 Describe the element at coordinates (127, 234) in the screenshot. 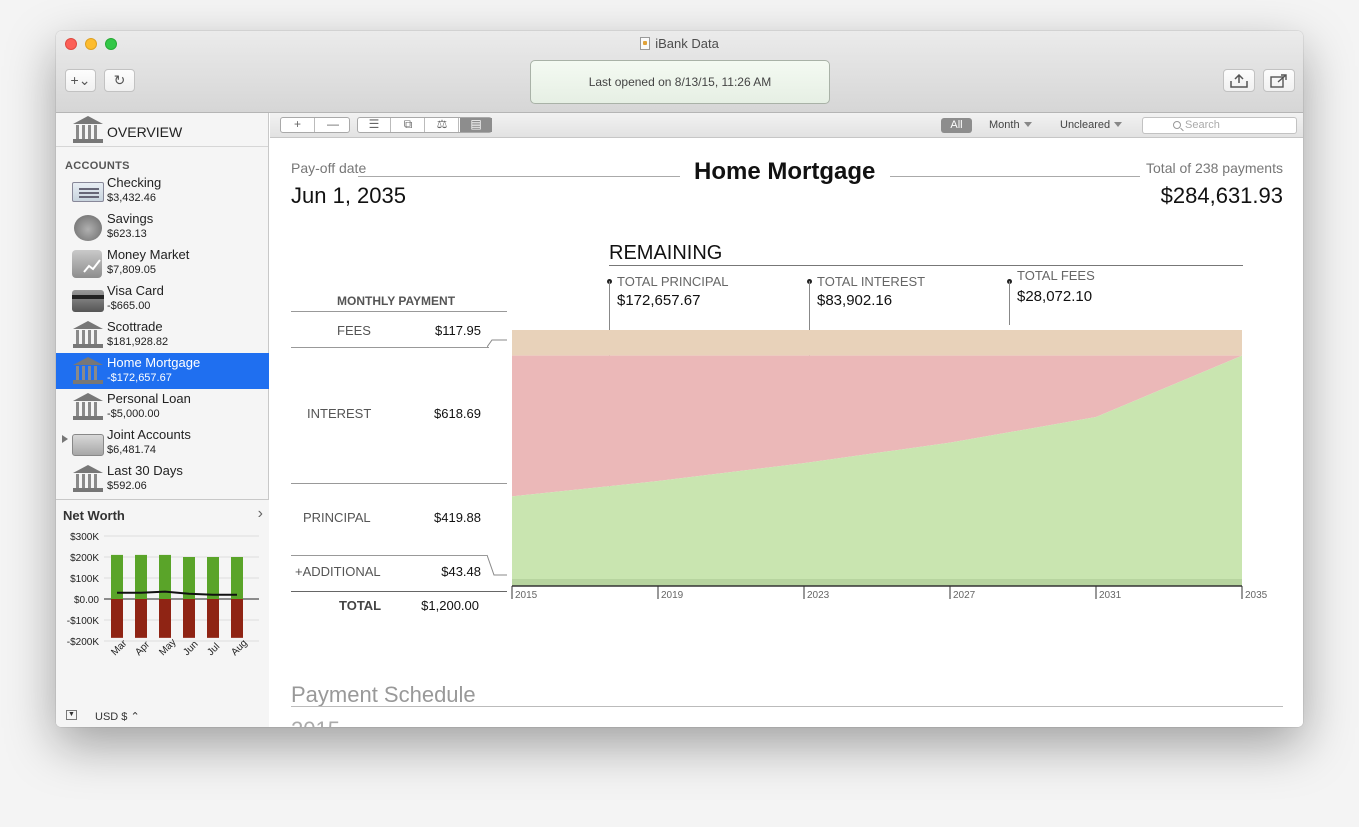

I see `account-balance: $623.13` at that location.